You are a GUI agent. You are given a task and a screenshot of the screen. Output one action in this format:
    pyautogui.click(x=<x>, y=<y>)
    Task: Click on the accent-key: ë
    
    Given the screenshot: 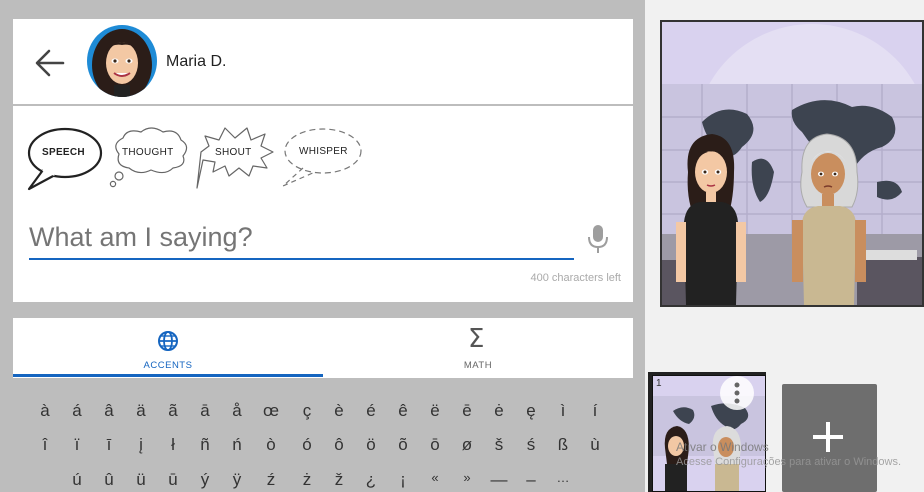 What is the action you would take?
    pyautogui.click(x=435, y=411)
    